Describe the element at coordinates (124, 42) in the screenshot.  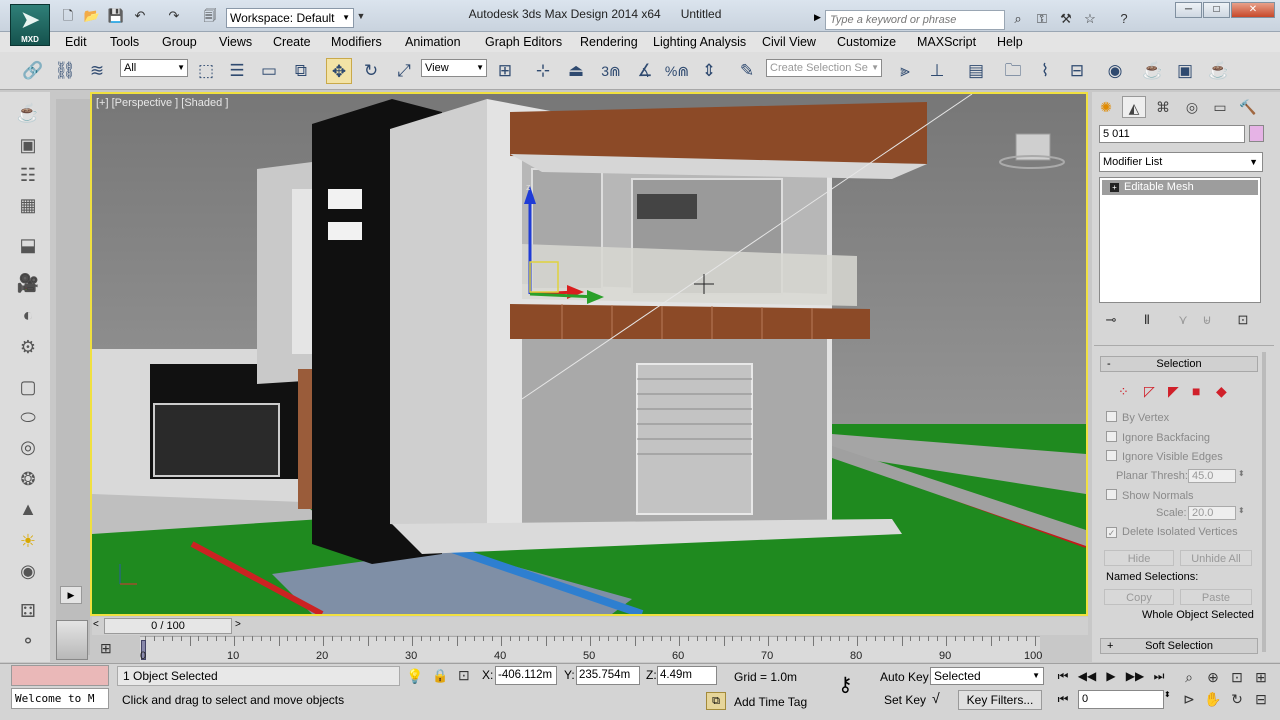
I see `menu-tools: Tools` at that location.